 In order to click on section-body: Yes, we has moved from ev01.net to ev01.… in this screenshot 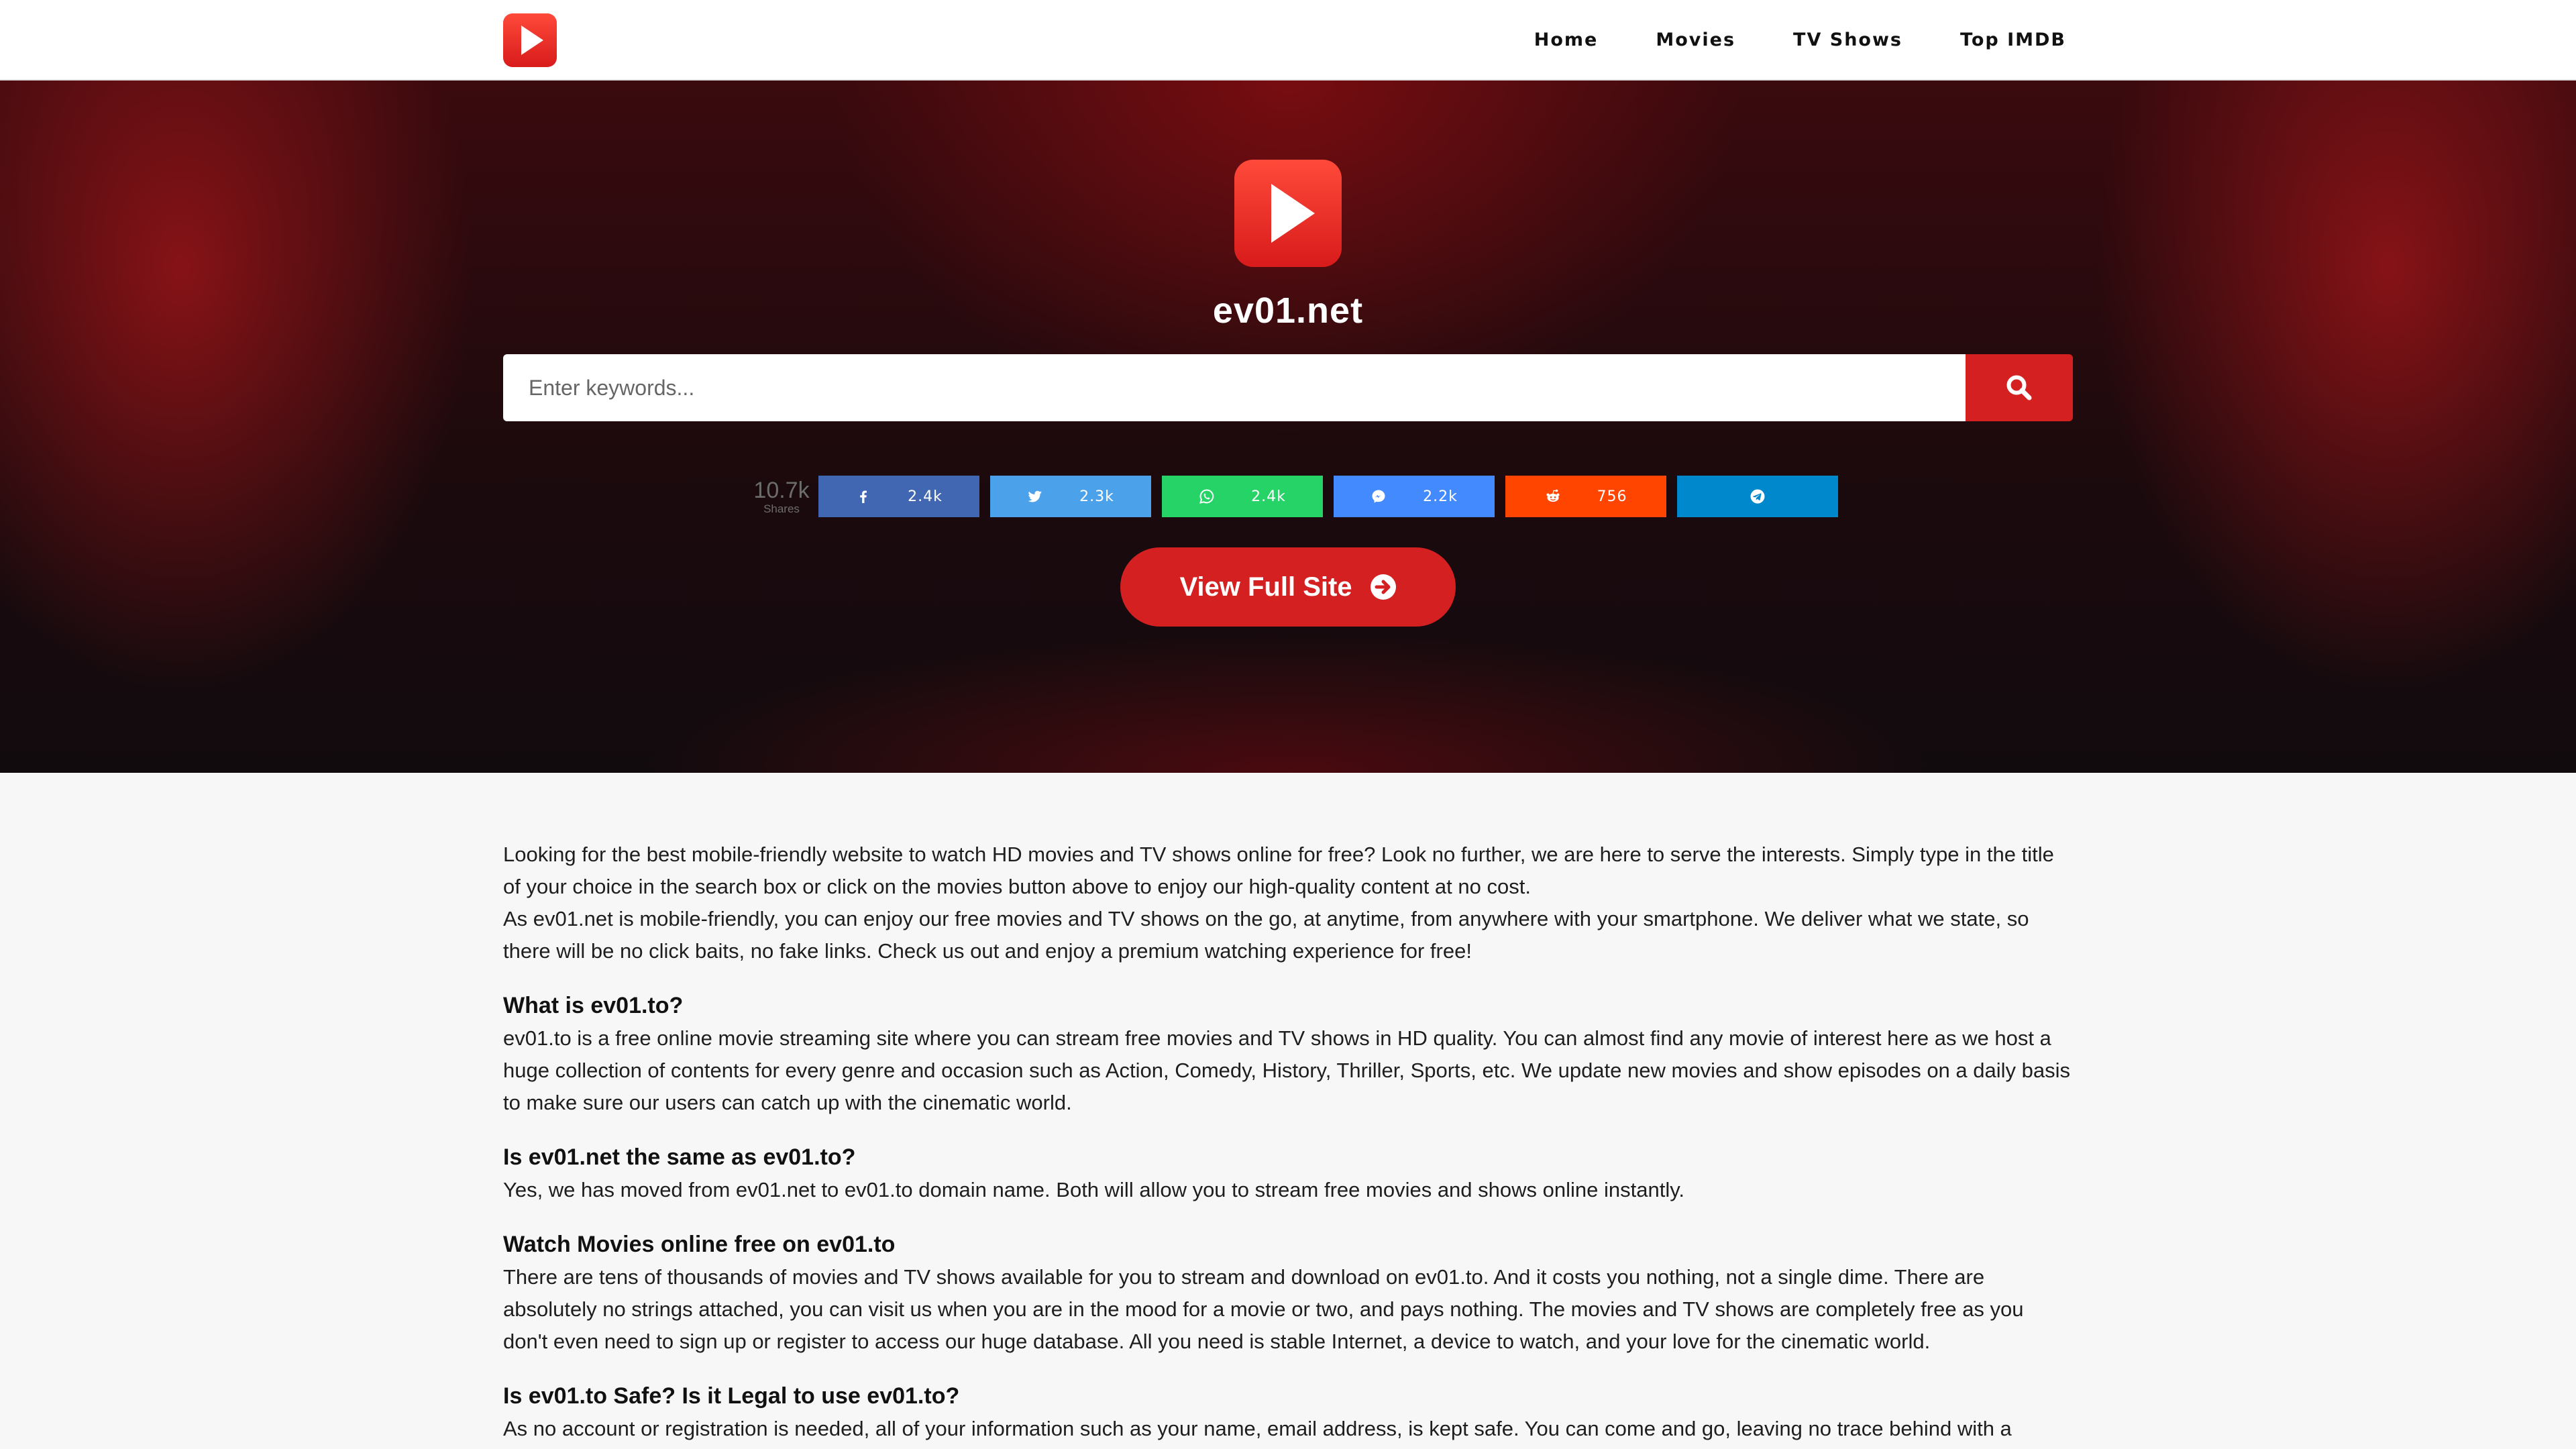, I will do `click(1094, 1189)`.